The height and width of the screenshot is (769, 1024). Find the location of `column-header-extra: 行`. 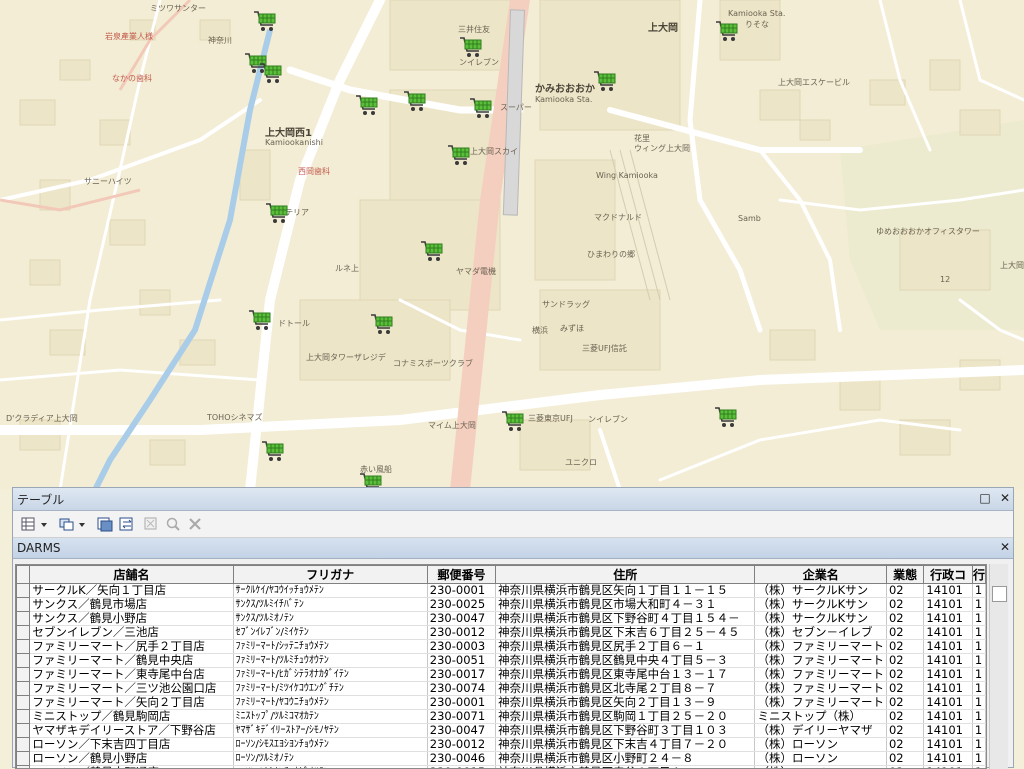

column-header-extra: 行 is located at coordinates (978, 575).